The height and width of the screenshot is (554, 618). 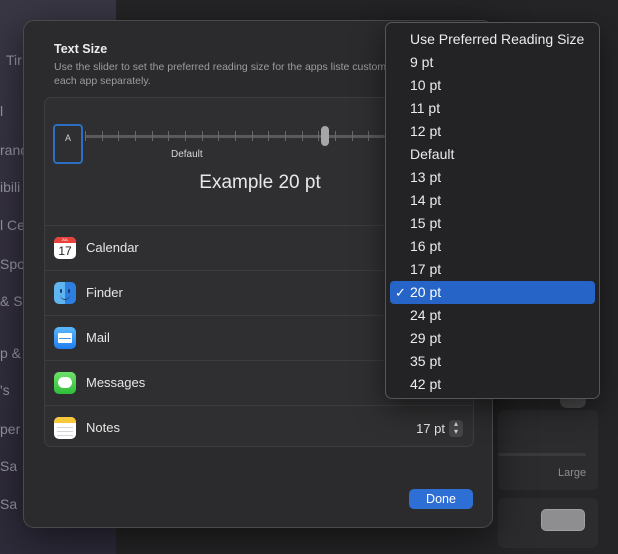 I want to click on background-large-label: Large, so click(x=572, y=473).